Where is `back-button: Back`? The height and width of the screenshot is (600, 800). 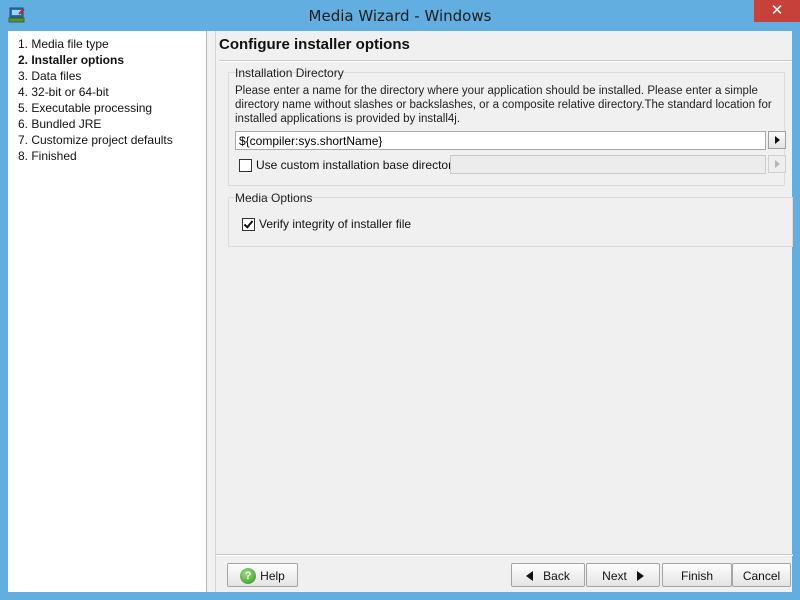
back-button: Back is located at coordinates (548, 575).